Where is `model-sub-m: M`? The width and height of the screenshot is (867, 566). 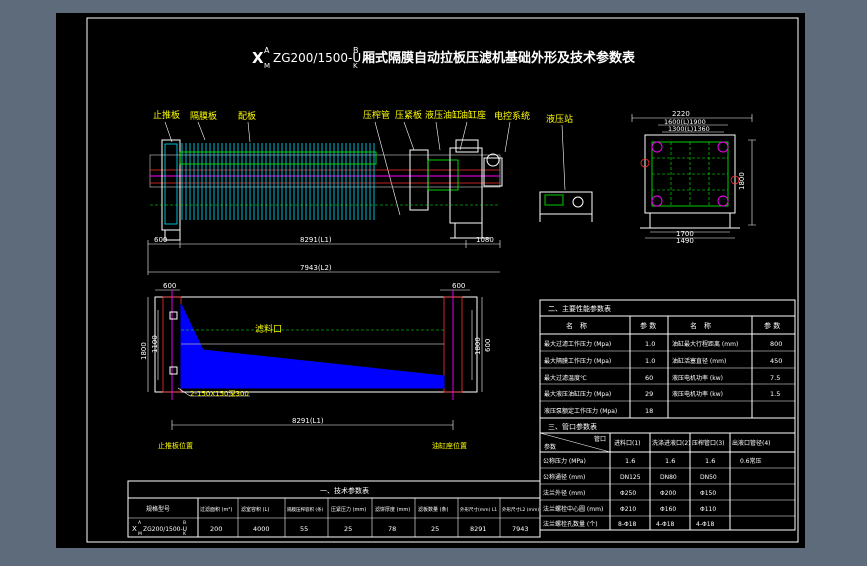 model-sub-m: M is located at coordinates (140, 534).